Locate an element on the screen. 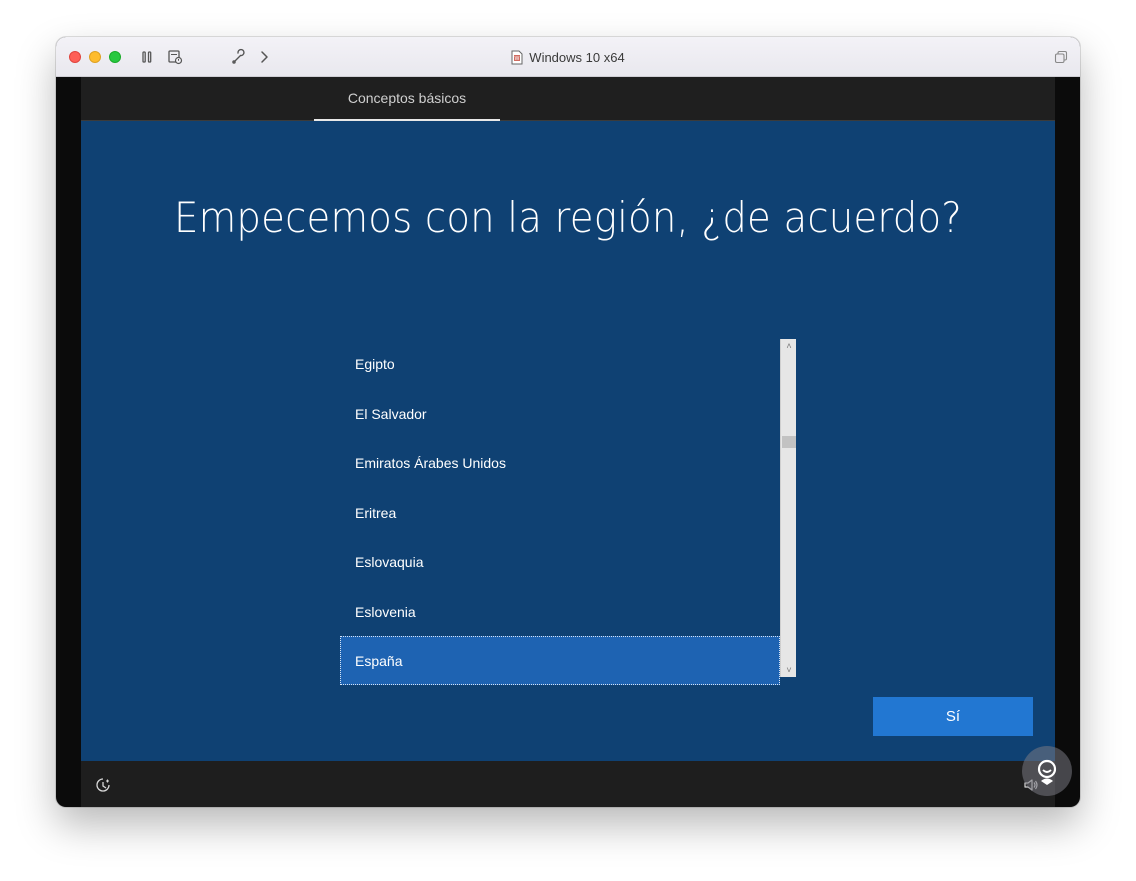  tab-basics: Conceptos básicos is located at coordinates (407, 99).